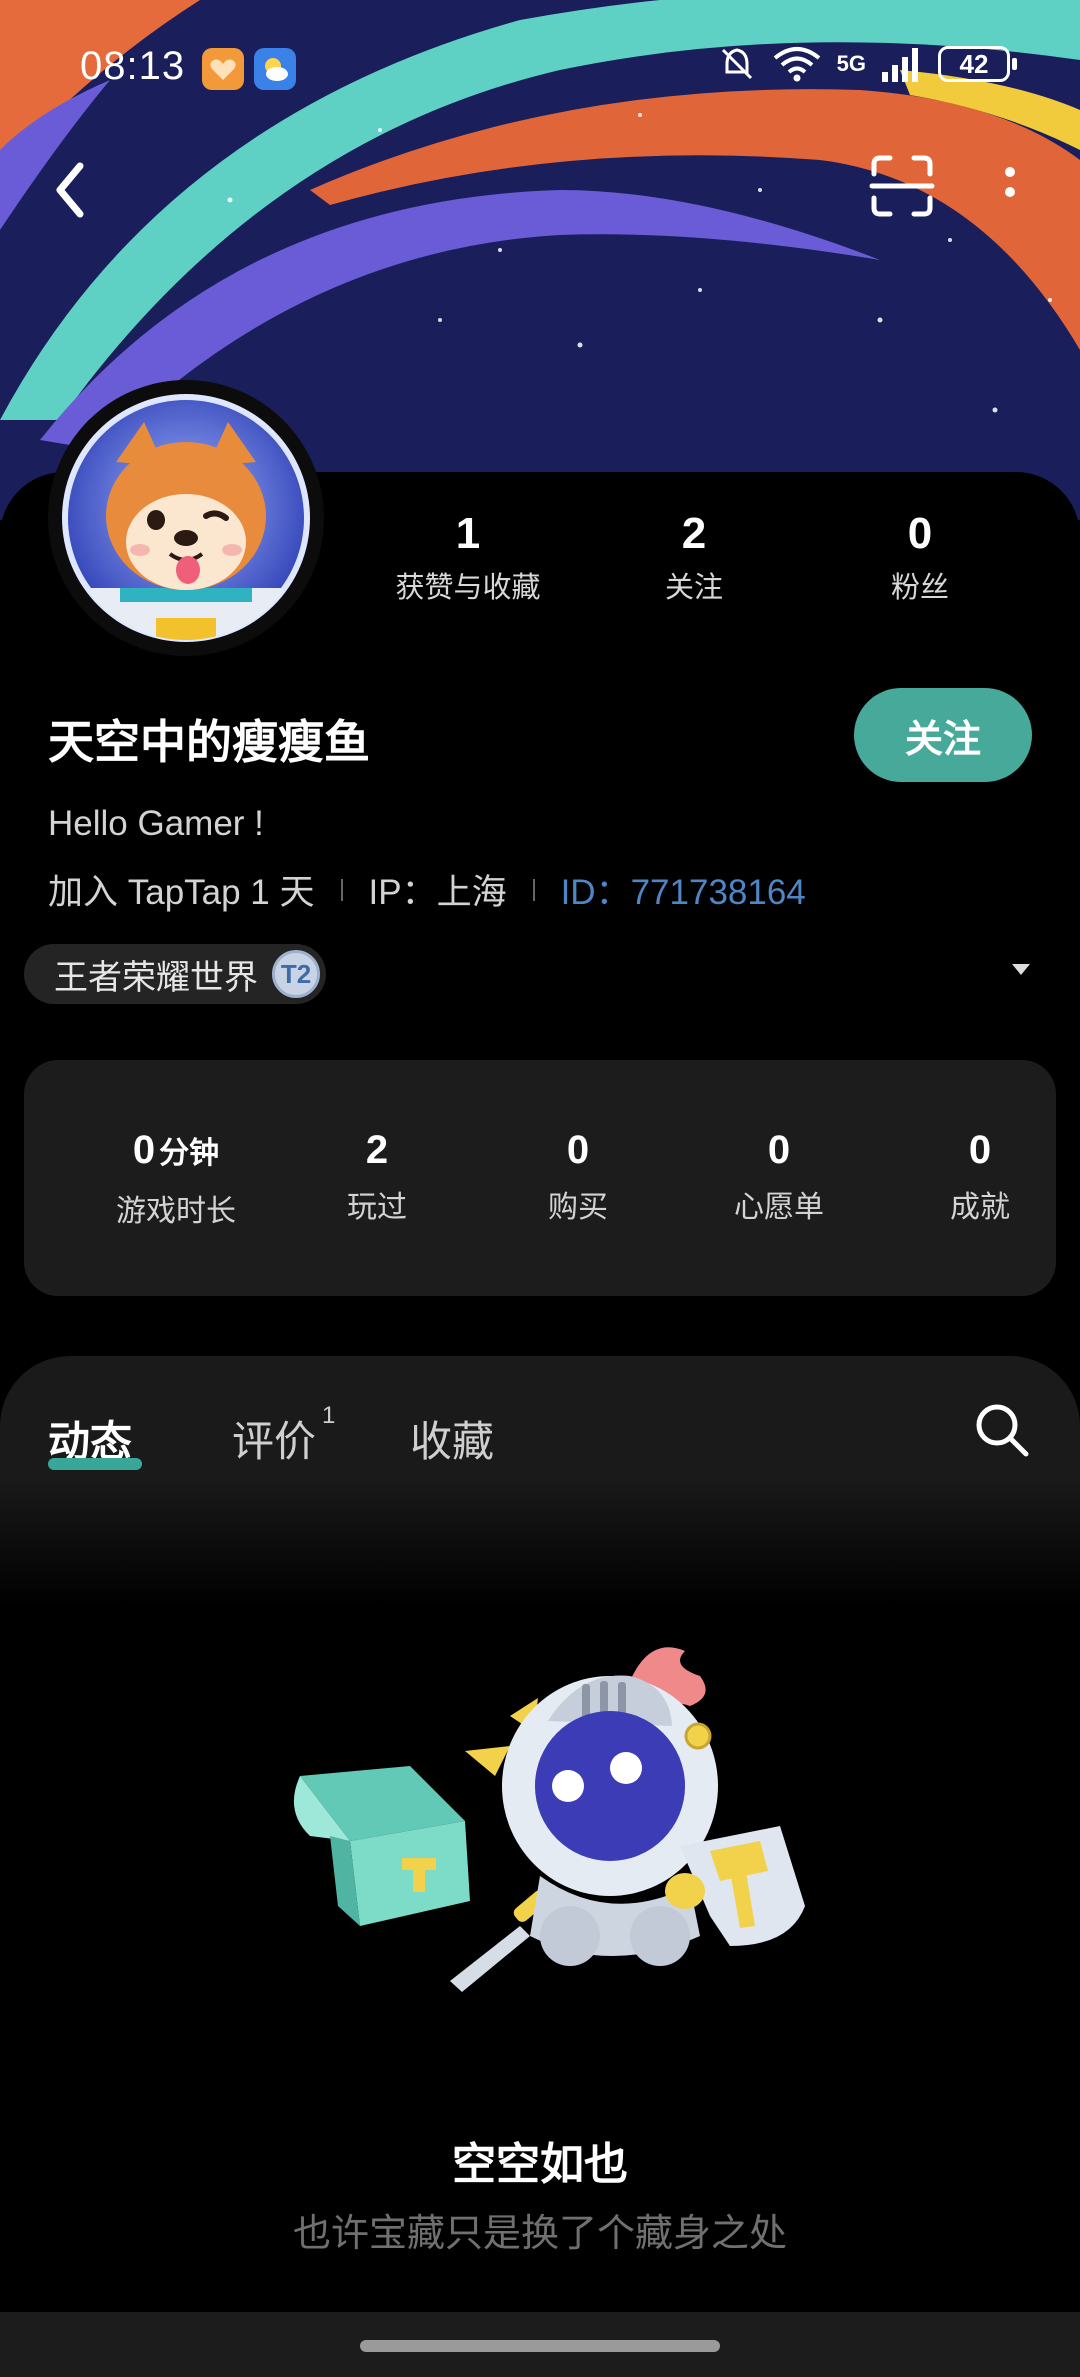 Image resolution: width=1080 pixels, height=2377 pixels. Describe the element at coordinates (867, 64) in the screenshot. I see `status-indicators: 5G 42` at that location.